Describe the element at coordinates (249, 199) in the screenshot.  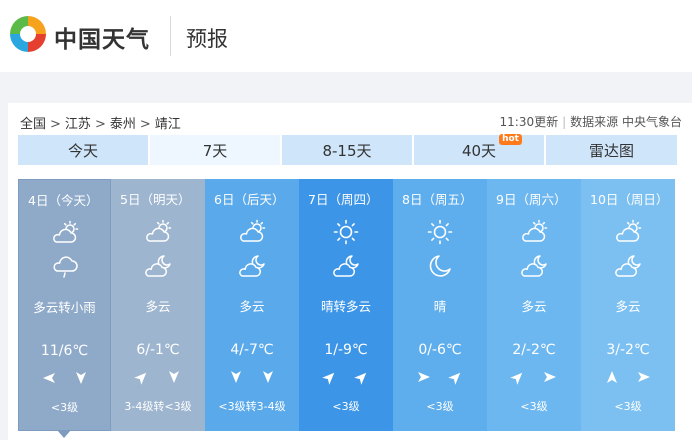
I see `day-date: 6日（后天）` at that location.